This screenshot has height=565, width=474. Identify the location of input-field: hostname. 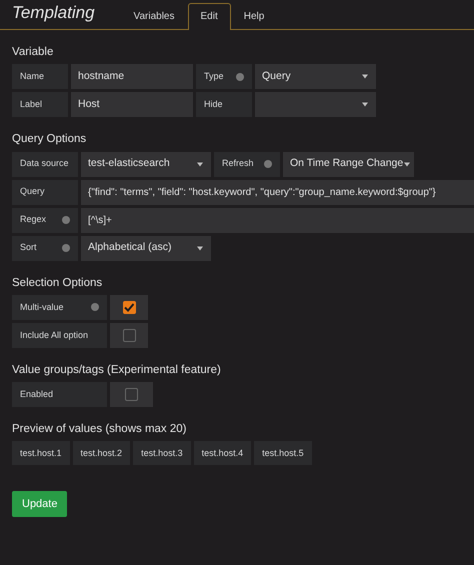
(132, 77).